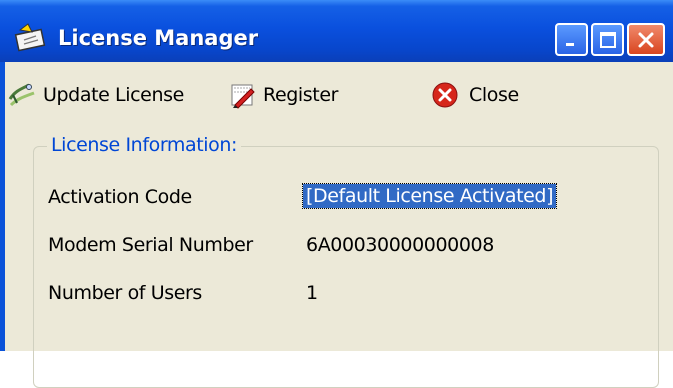  What do you see at coordinates (571, 39) in the screenshot?
I see `minimize-button` at bounding box center [571, 39].